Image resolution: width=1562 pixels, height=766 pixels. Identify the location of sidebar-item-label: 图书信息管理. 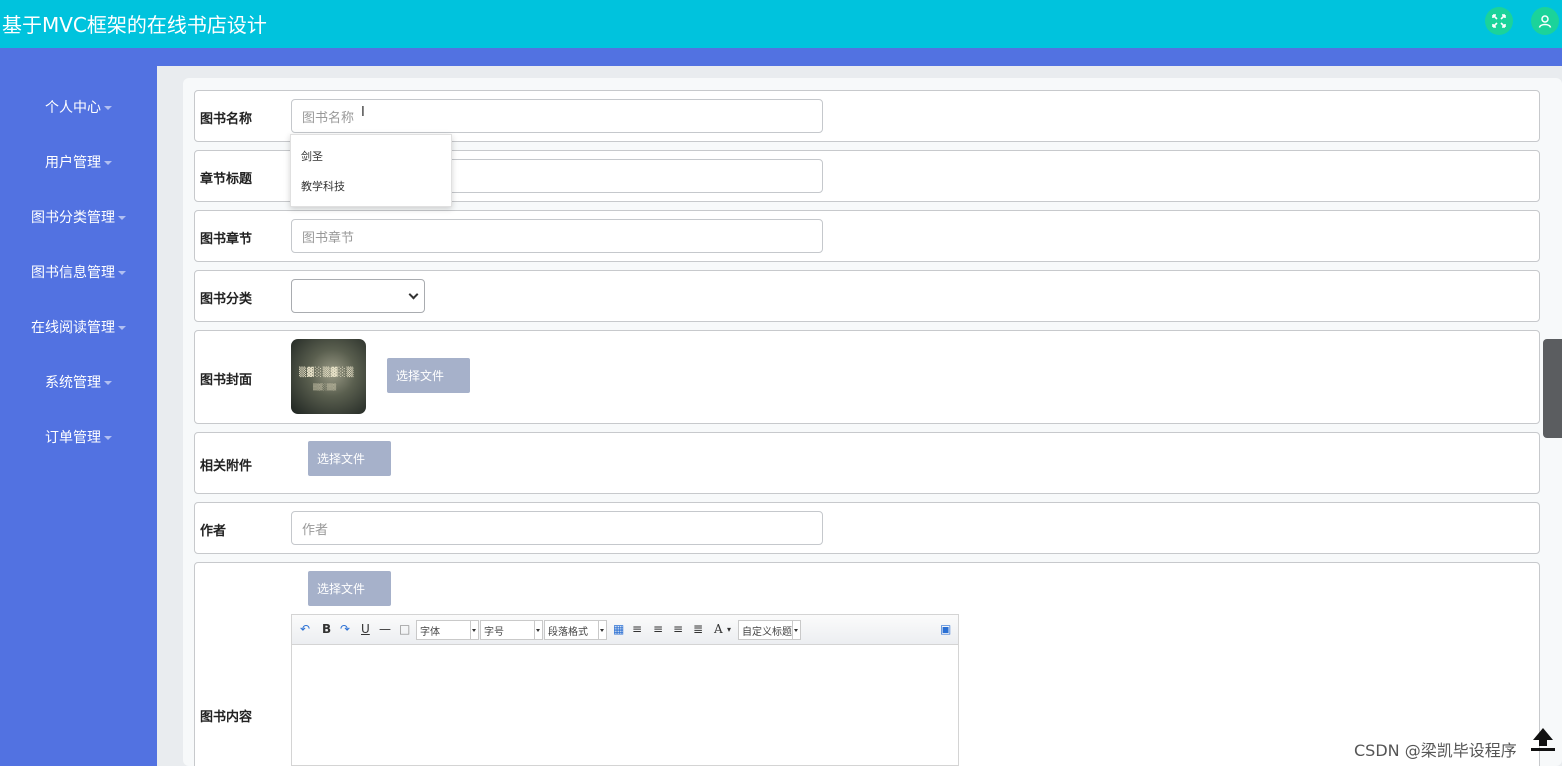
(73, 272).